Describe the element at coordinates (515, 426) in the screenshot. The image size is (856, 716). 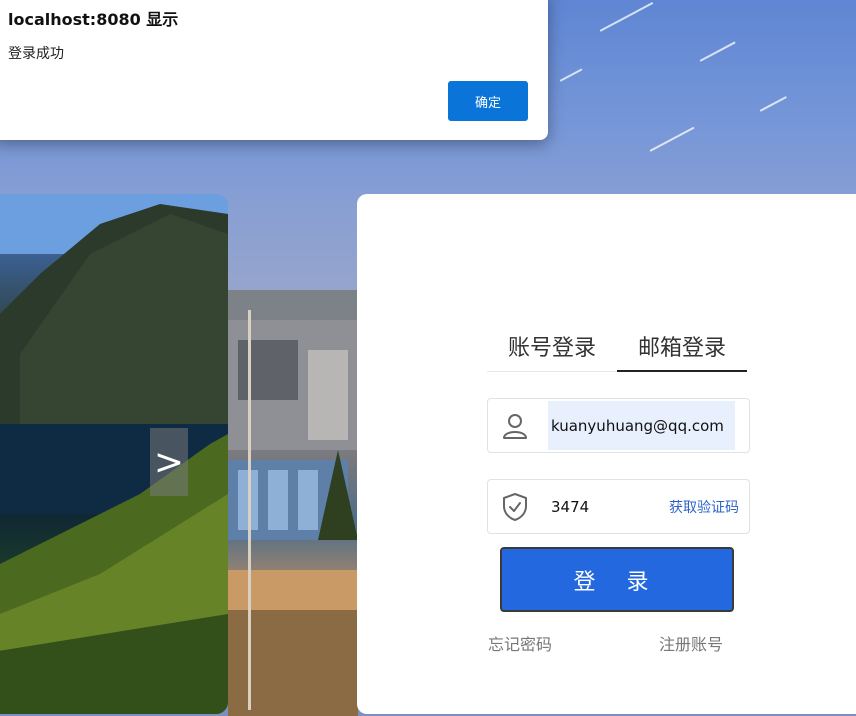
I see `user-icon` at that location.